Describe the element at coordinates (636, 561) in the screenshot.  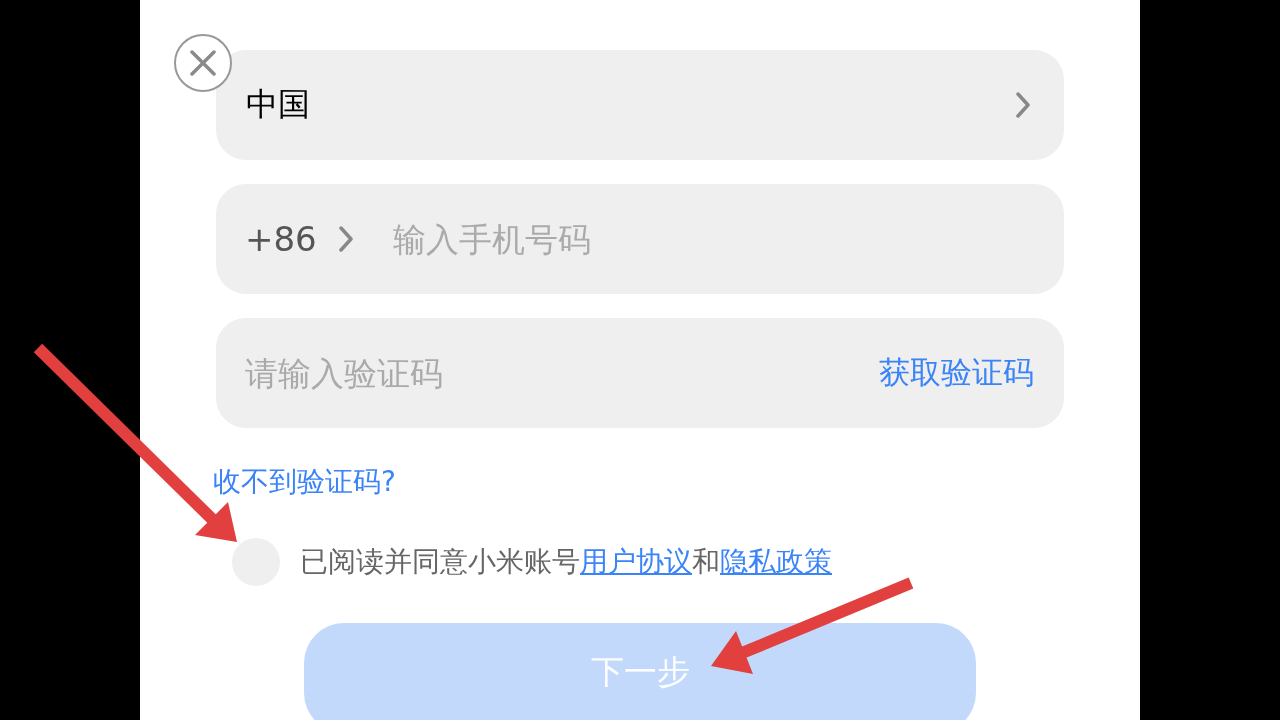
I see `agreement-link: 用户协议` at that location.